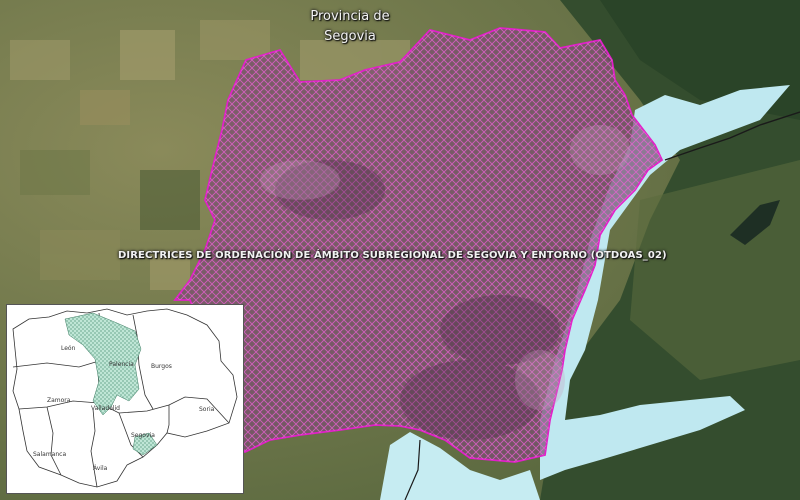 Image resolution: width=800 pixels, height=500 pixels. Describe the element at coordinates (350, 26) in the screenshot. I see `province-label: Provincia de Segovia` at that location.